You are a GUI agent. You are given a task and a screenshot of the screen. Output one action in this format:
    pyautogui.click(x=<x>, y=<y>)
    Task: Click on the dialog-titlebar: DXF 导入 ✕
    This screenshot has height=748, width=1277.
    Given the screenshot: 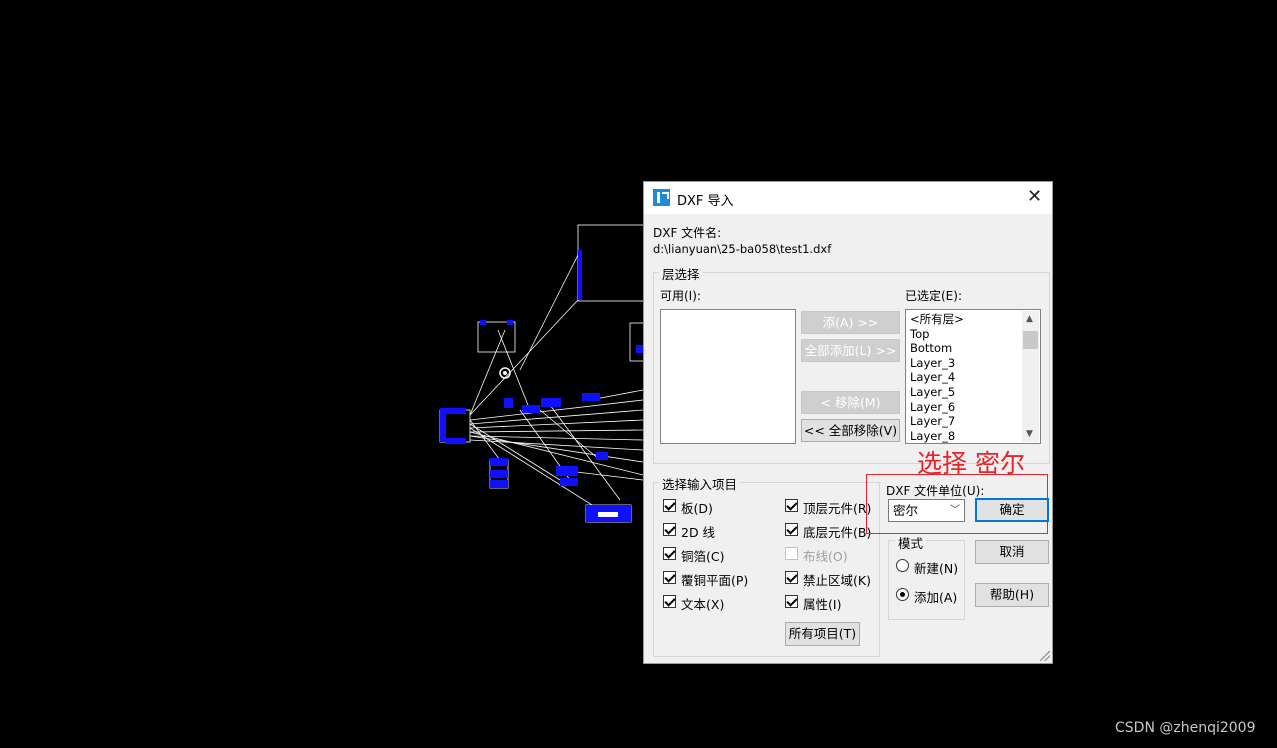 What is the action you would take?
    pyautogui.click(x=848, y=198)
    